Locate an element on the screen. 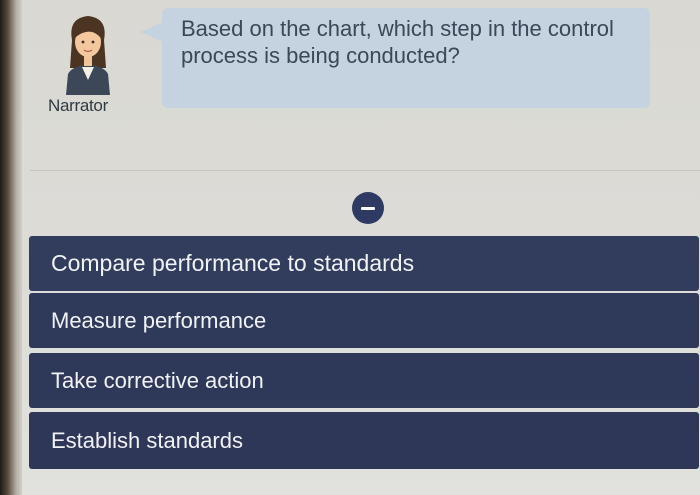 The width and height of the screenshot is (700, 495). minus-circle-icon is located at coordinates (368, 208).